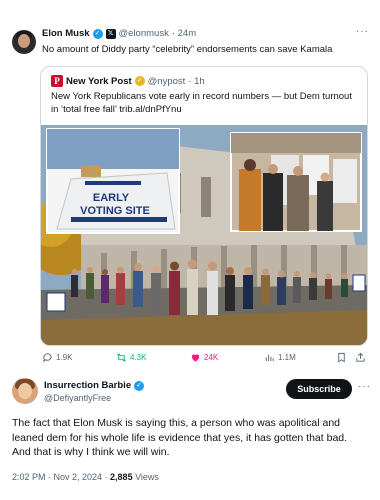 The image size is (380, 500). I want to click on tweet-time: · 24m, so click(184, 33).